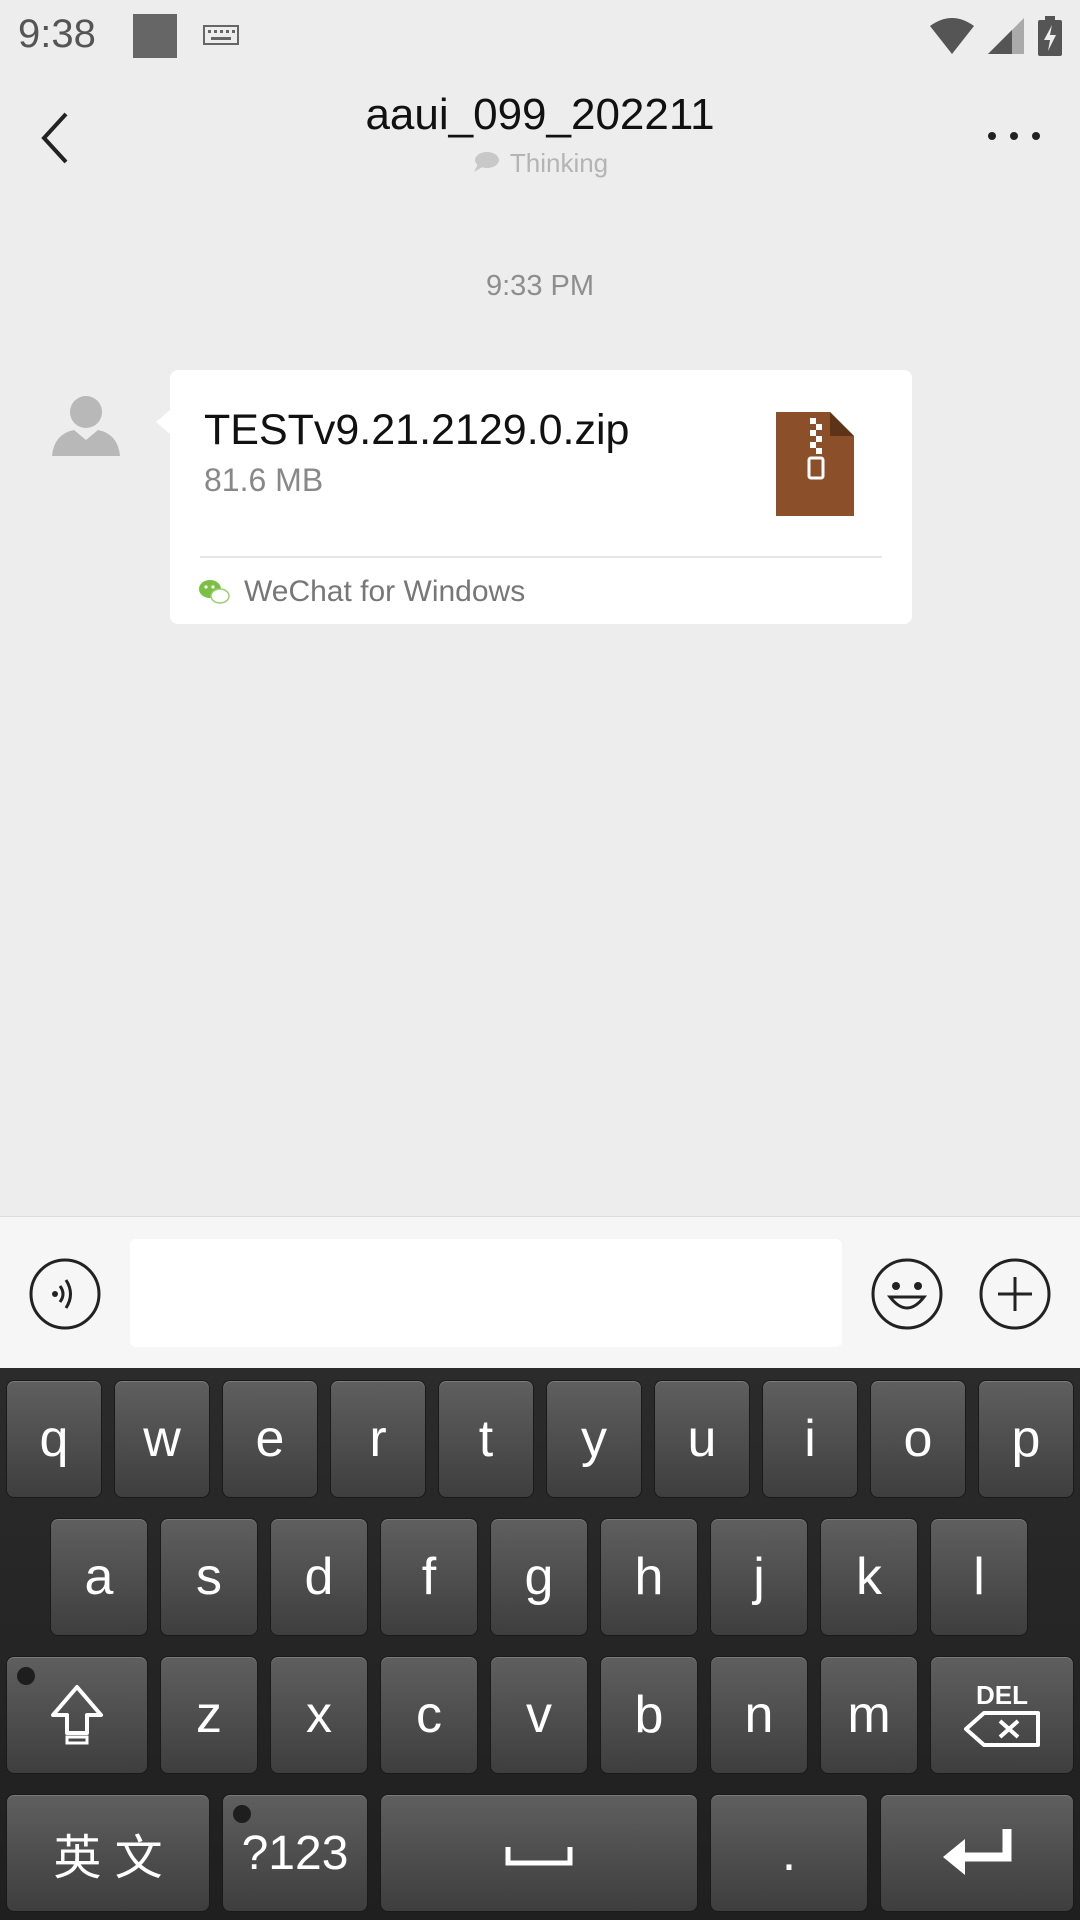 The height and width of the screenshot is (1920, 1080). I want to click on notification-square-icon, so click(155, 36).